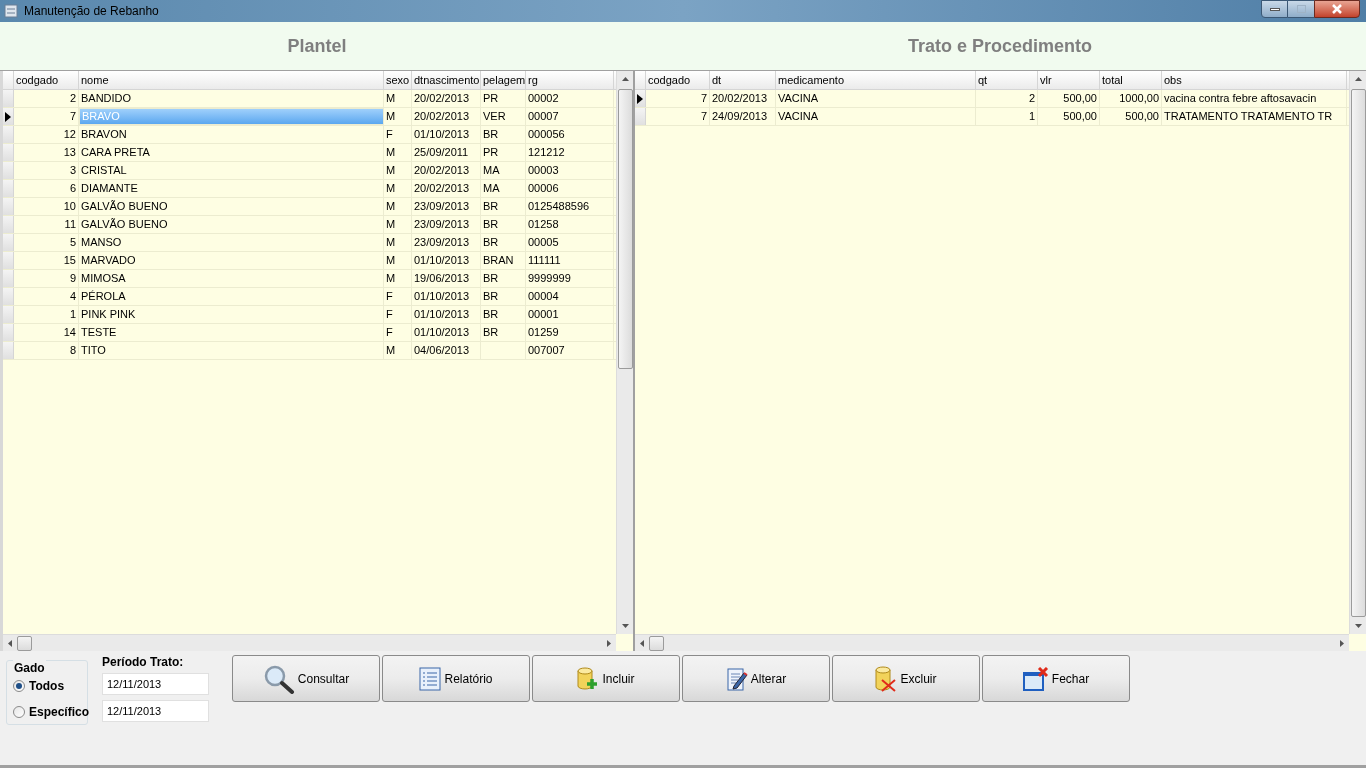  What do you see at coordinates (570, 116) in the screenshot?
I see `table-cell: 00007` at bounding box center [570, 116].